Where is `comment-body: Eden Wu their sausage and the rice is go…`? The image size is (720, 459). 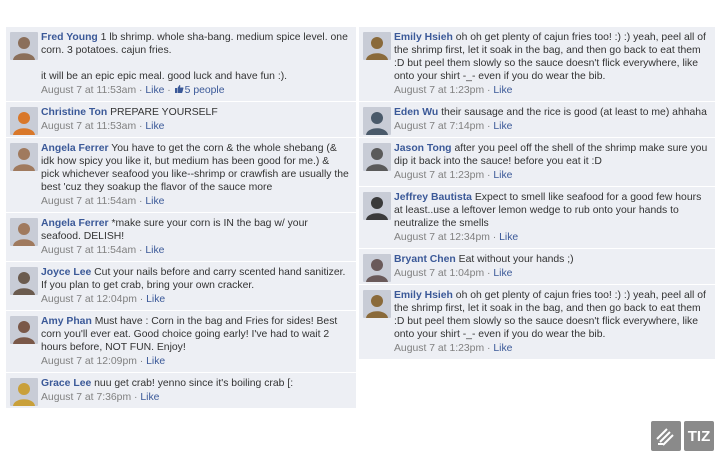 comment-body: Eden Wu their sausage and the rice is go… is located at coordinates (551, 112).